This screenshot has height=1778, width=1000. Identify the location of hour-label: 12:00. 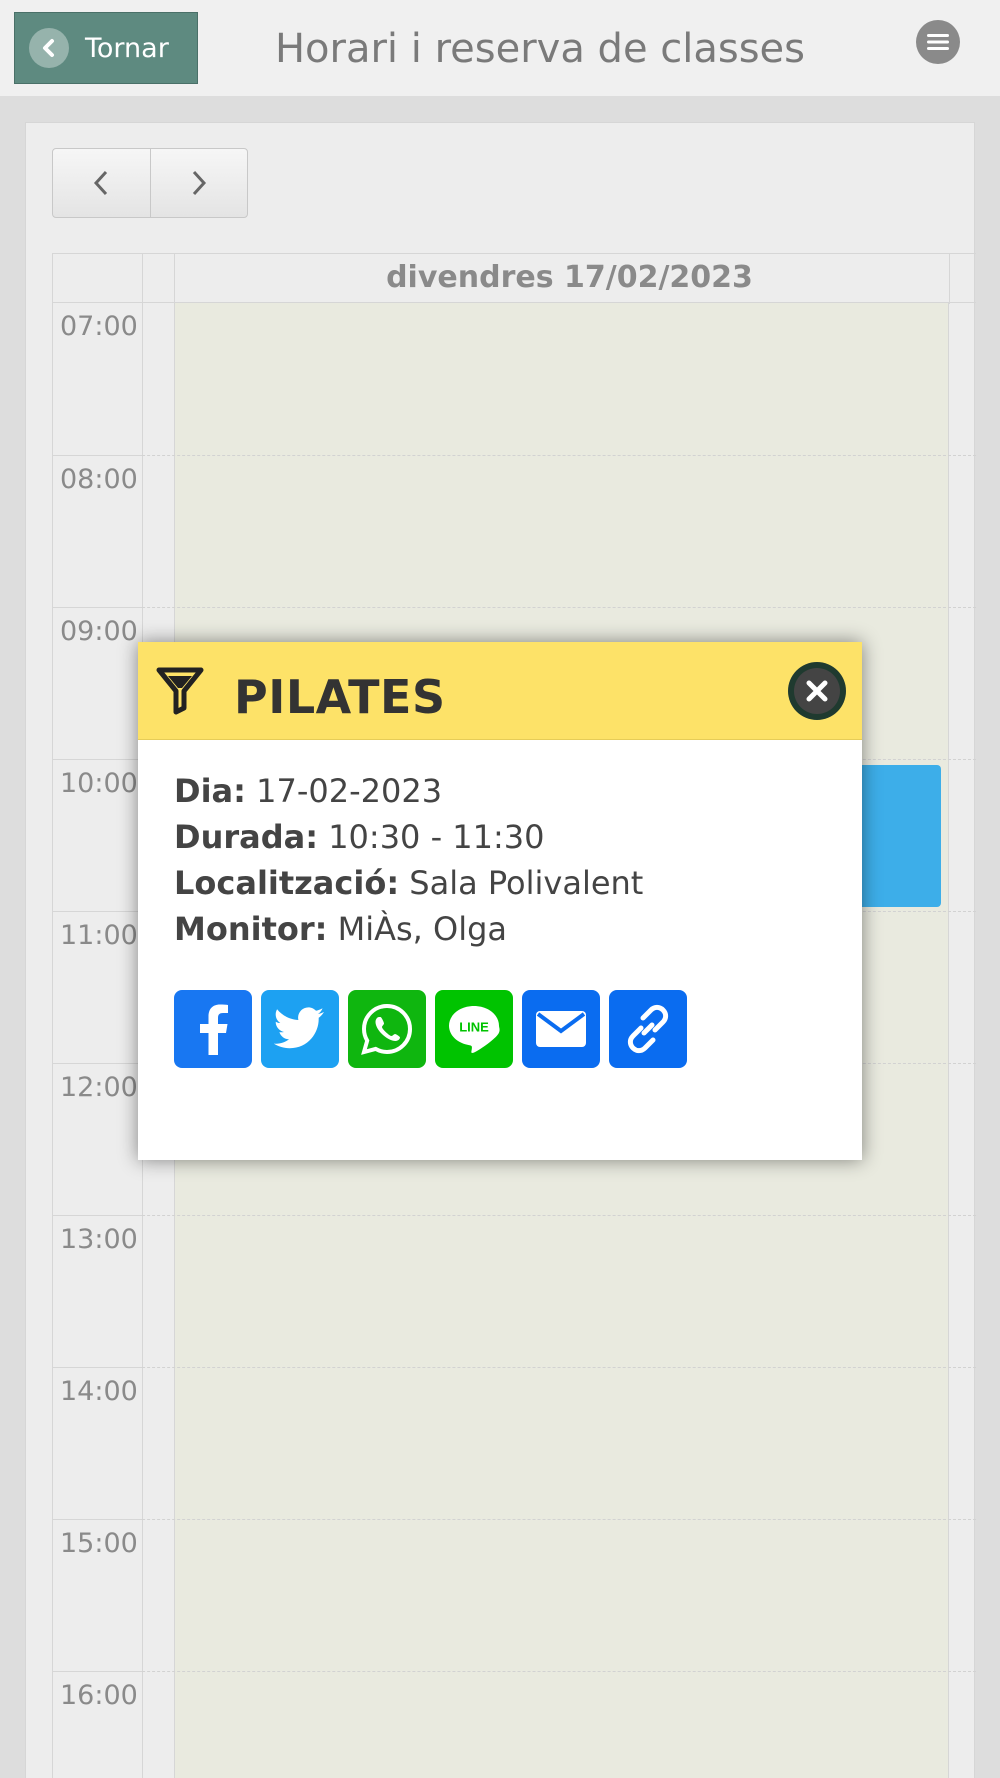
(99, 1087).